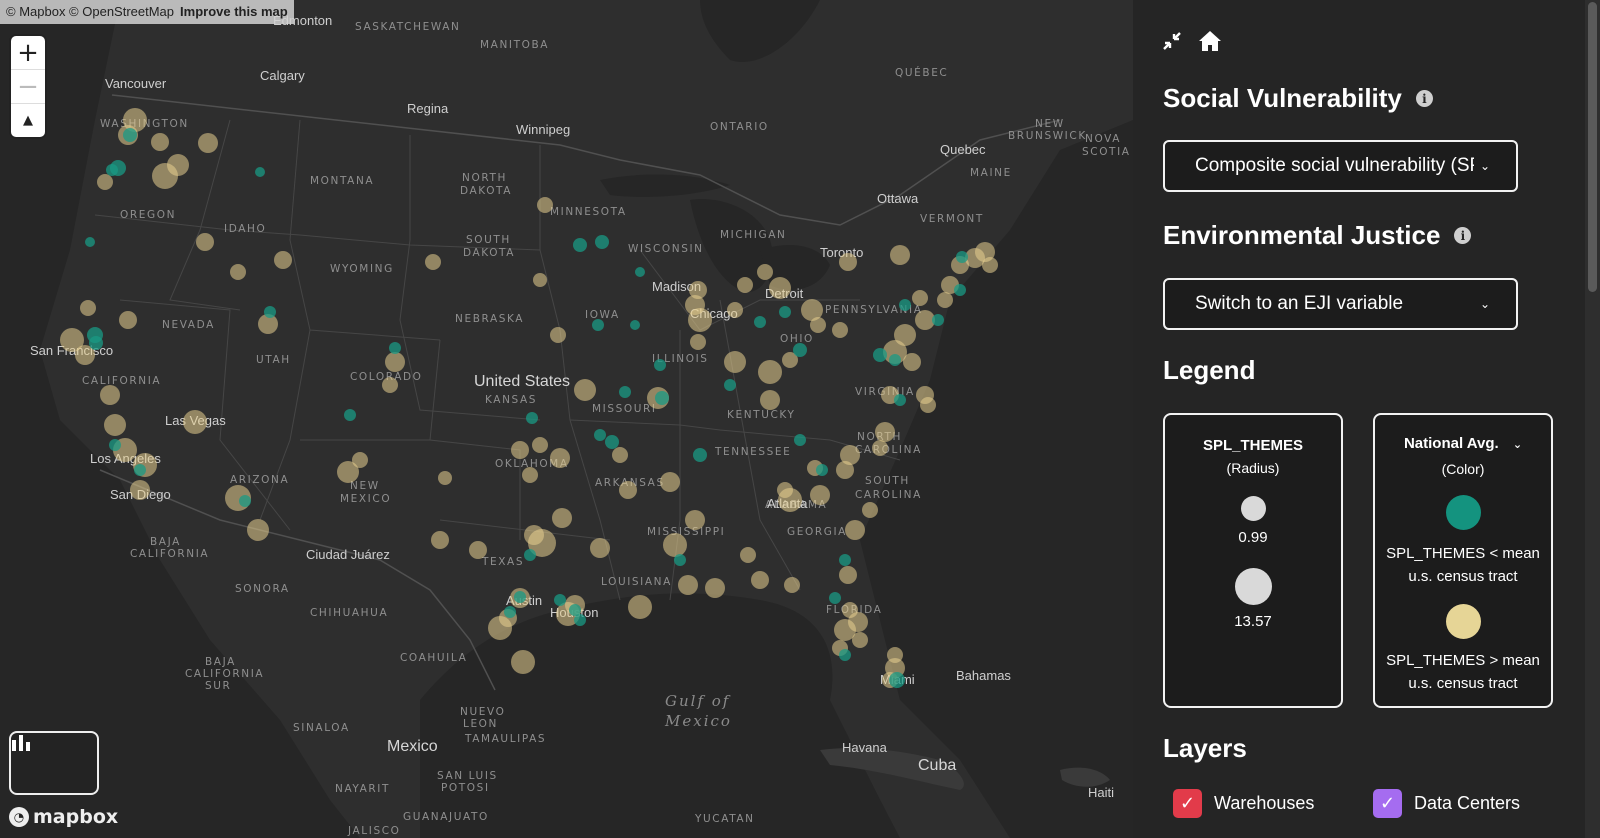 This screenshot has height=838, width=1600. What do you see at coordinates (63, 817) in the screenshot?
I see `mapbox-logo: ◔ mapbox` at bounding box center [63, 817].